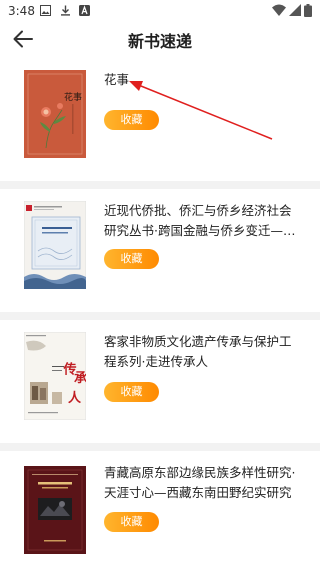  What do you see at coordinates (308, 10) in the screenshot?
I see `battery-icon` at bounding box center [308, 10].